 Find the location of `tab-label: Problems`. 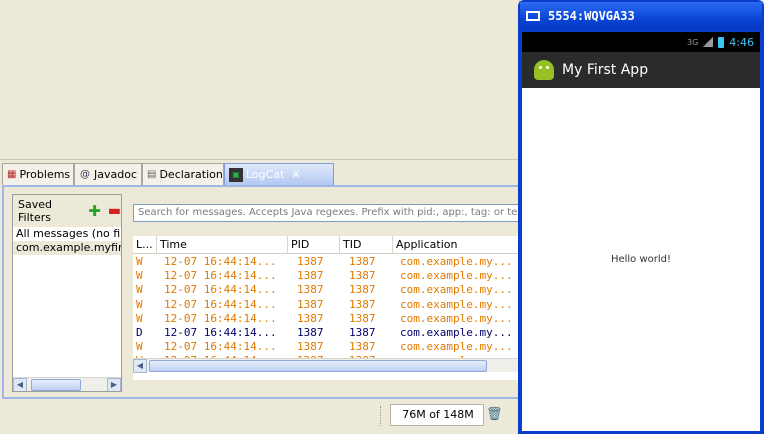

tab-label: Problems is located at coordinates (45, 174).